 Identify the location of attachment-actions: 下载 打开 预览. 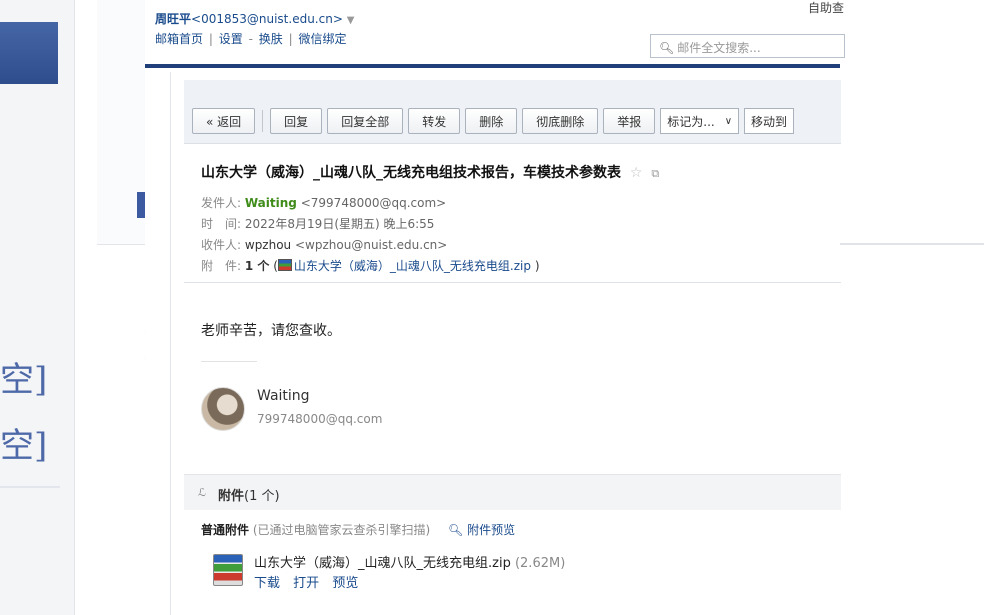
(310, 581).